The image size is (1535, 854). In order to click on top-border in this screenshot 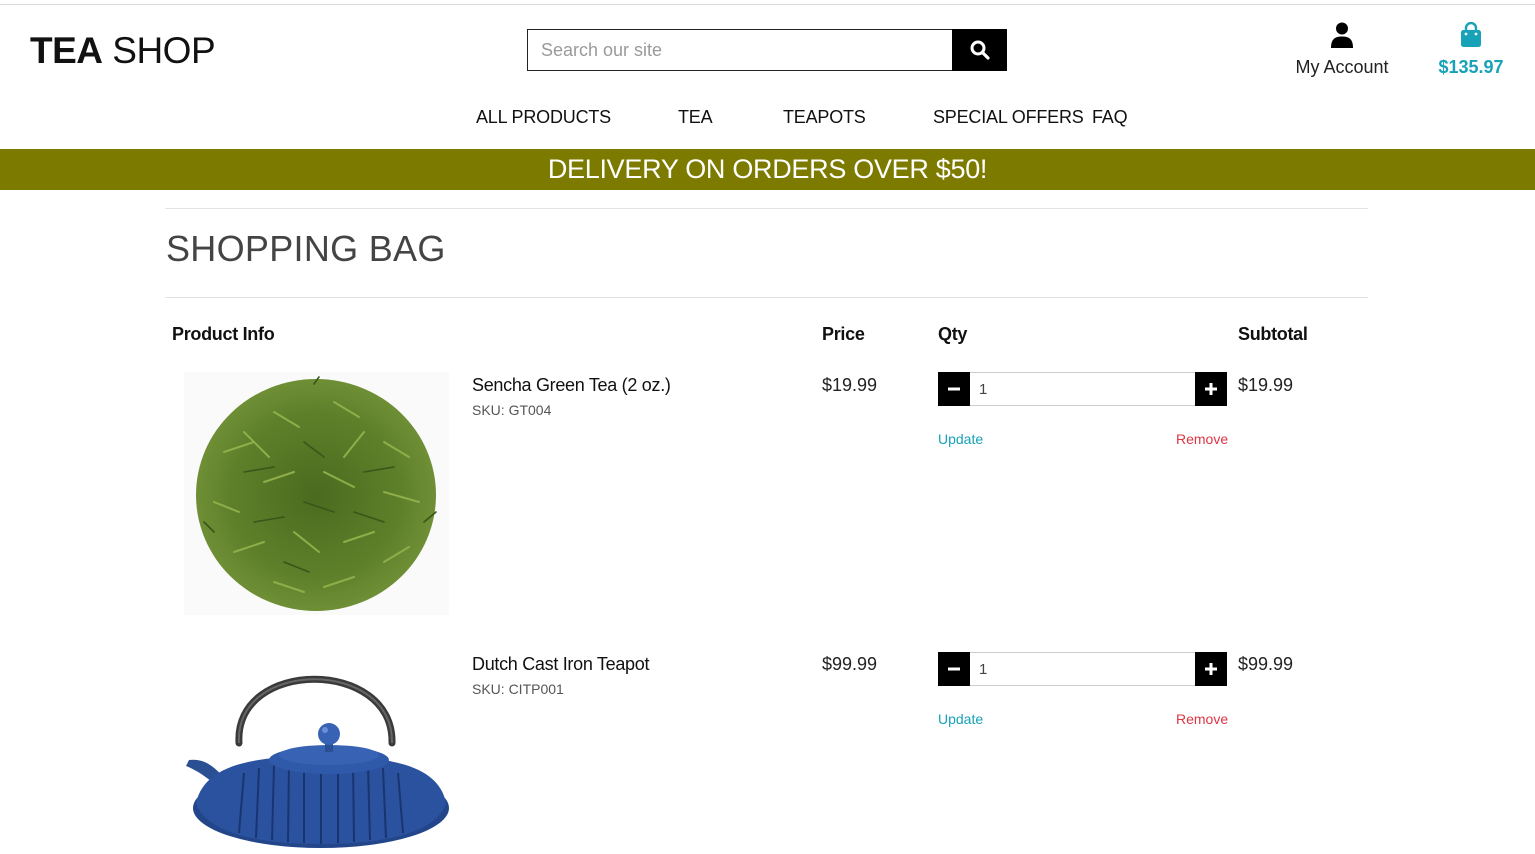, I will do `click(767, 4)`.